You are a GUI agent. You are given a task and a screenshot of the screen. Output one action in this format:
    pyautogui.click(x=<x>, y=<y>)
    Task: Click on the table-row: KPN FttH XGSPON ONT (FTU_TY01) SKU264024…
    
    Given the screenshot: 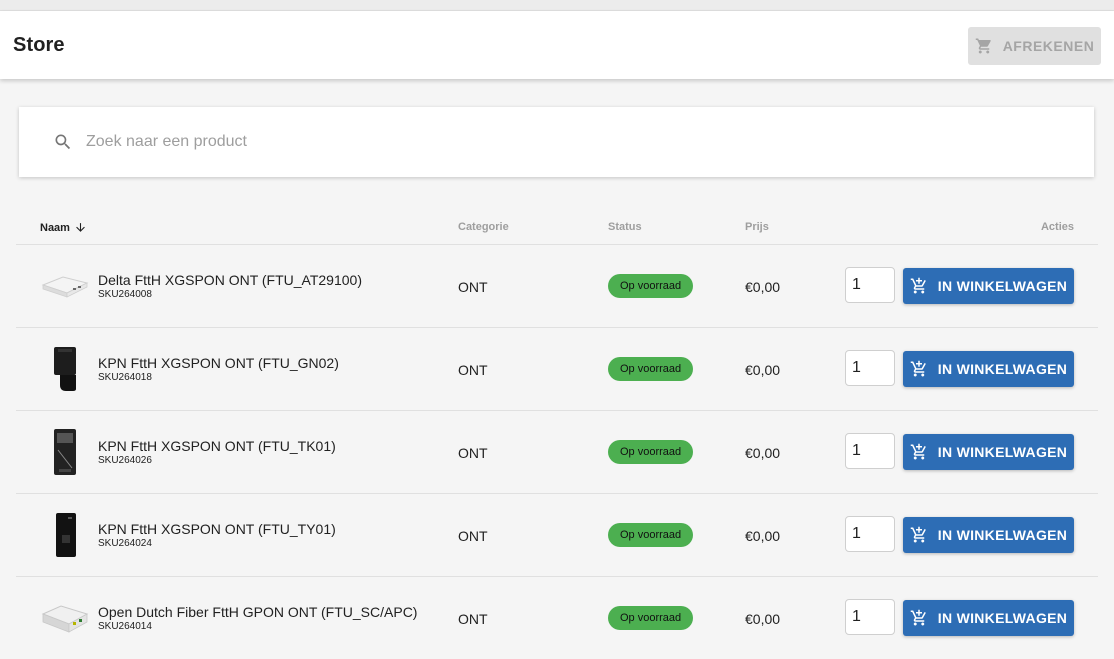 What is the action you would take?
    pyautogui.click(x=557, y=535)
    